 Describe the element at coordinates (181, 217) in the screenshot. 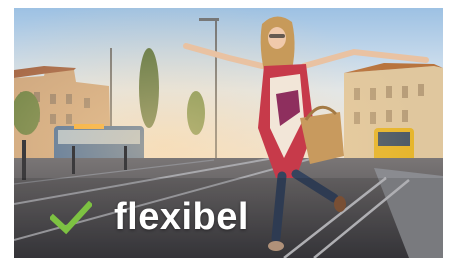

I see `caption-text: flexibel` at that location.